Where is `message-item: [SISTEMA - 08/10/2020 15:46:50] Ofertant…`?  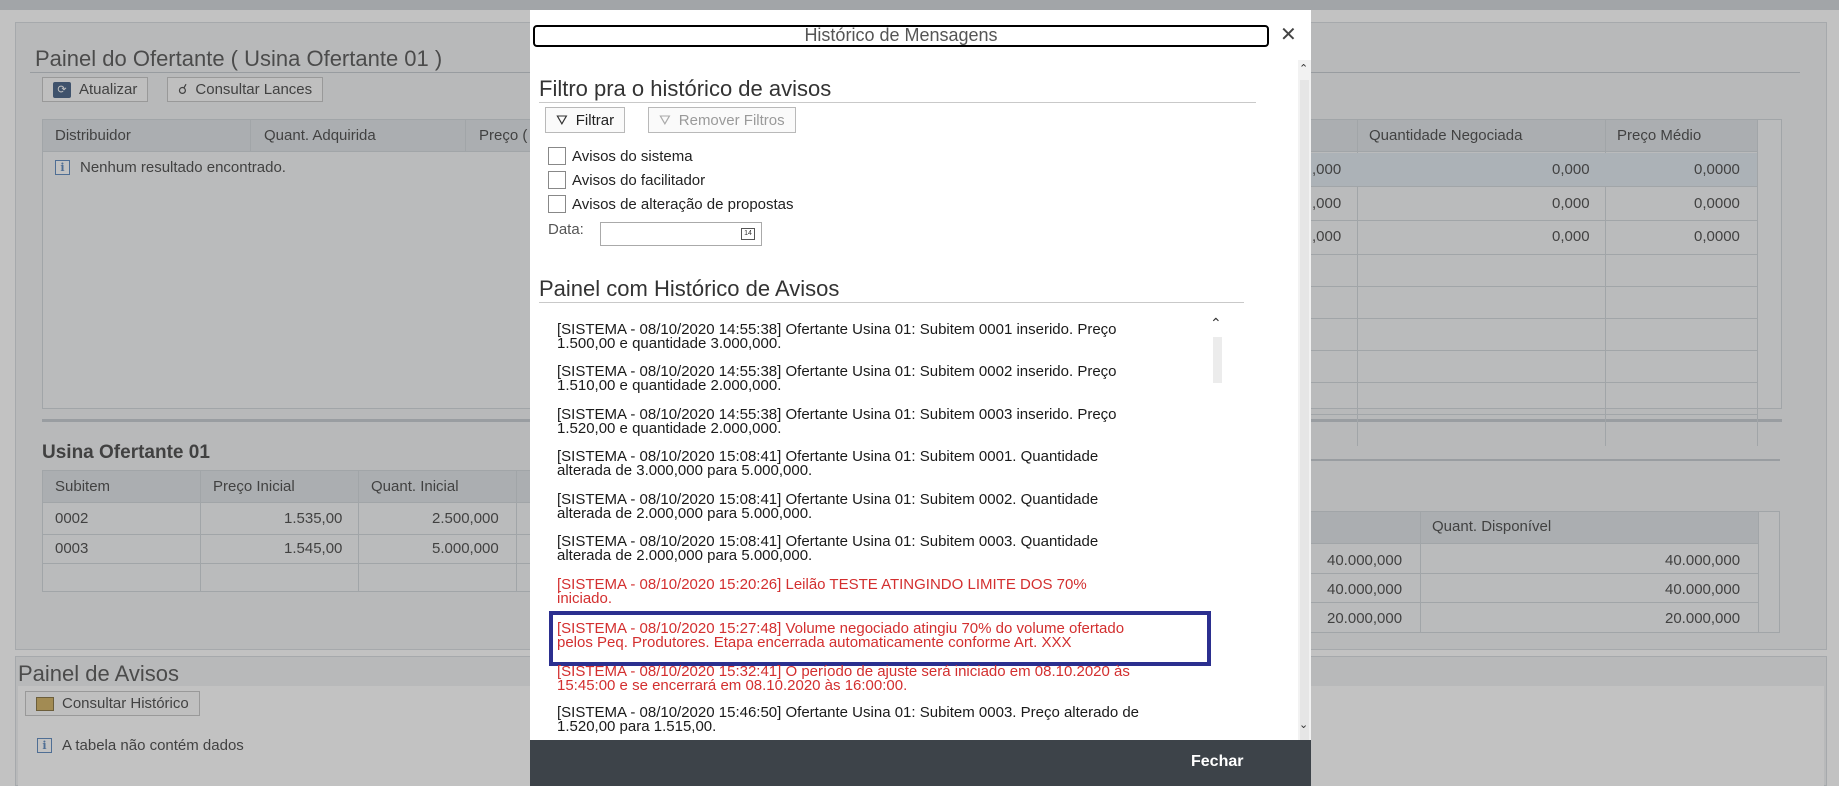
message-item: [SISTEMA - 08/10/2020 15:46:50] Ofertant… is located at coordinates (877, 720).